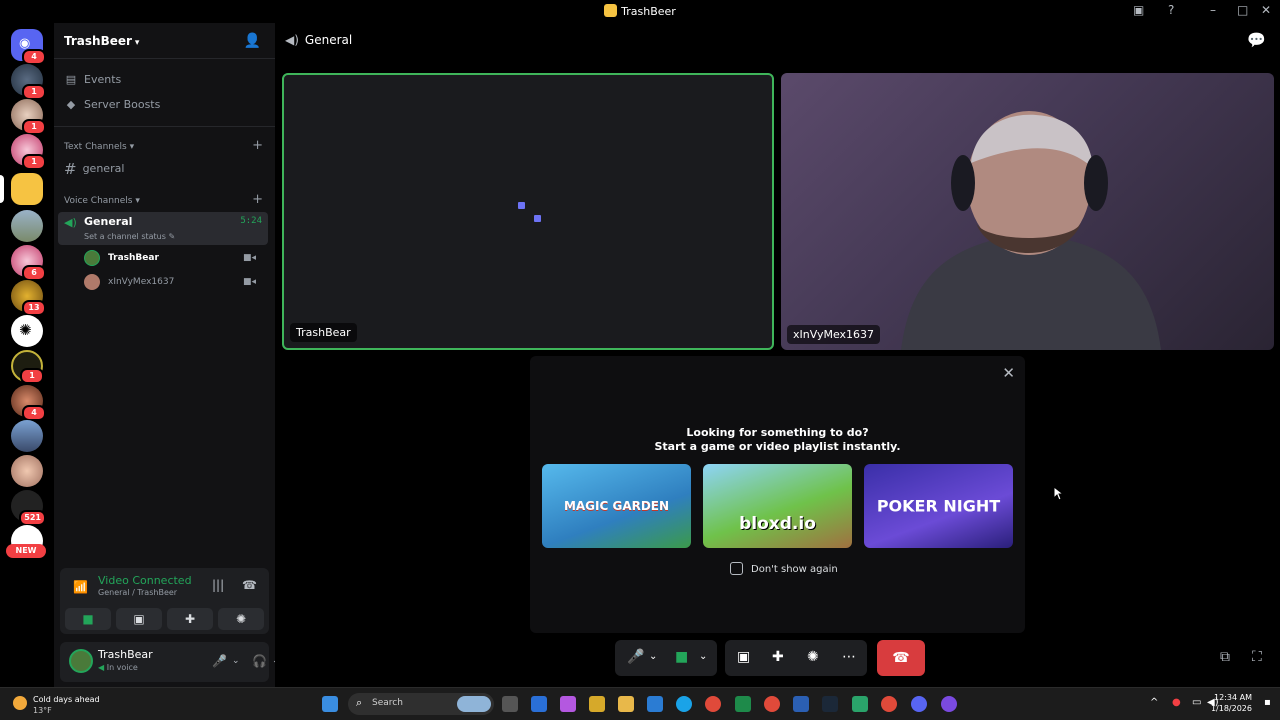 This screenshot has height=720, width=1280. Describe the element at coordinates (218, 585) in the screenshot. I see `noise-suppression-icon: |||` at that location.